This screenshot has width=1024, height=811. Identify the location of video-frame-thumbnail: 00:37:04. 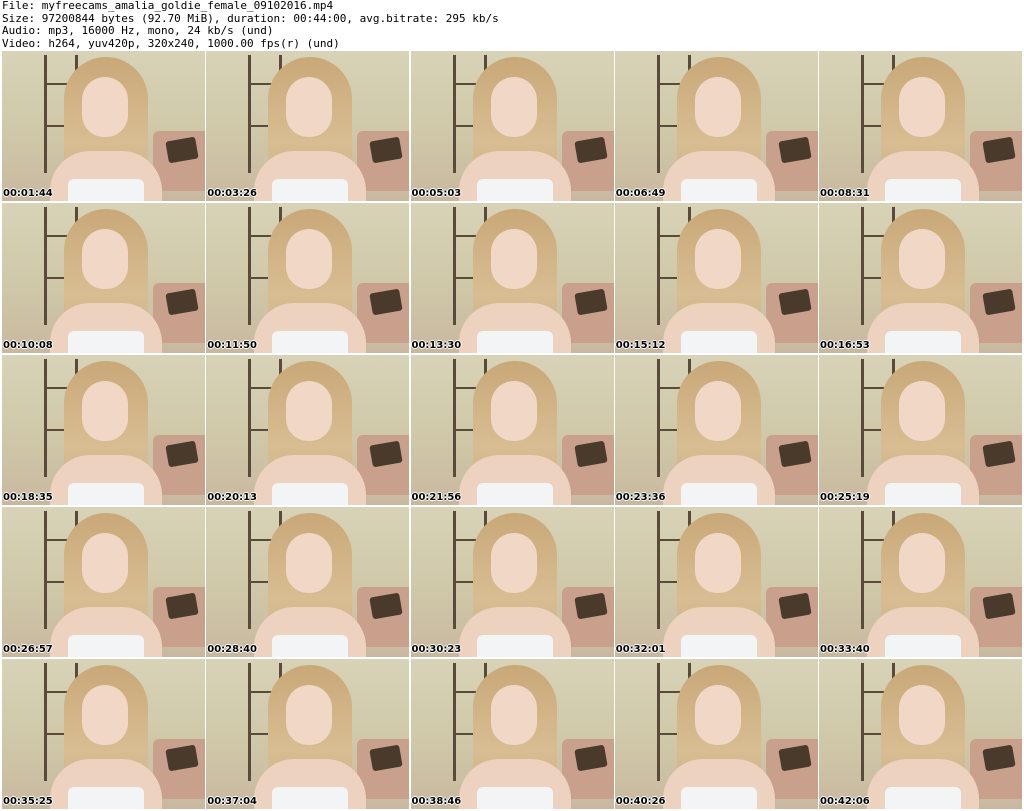
(308, 734).